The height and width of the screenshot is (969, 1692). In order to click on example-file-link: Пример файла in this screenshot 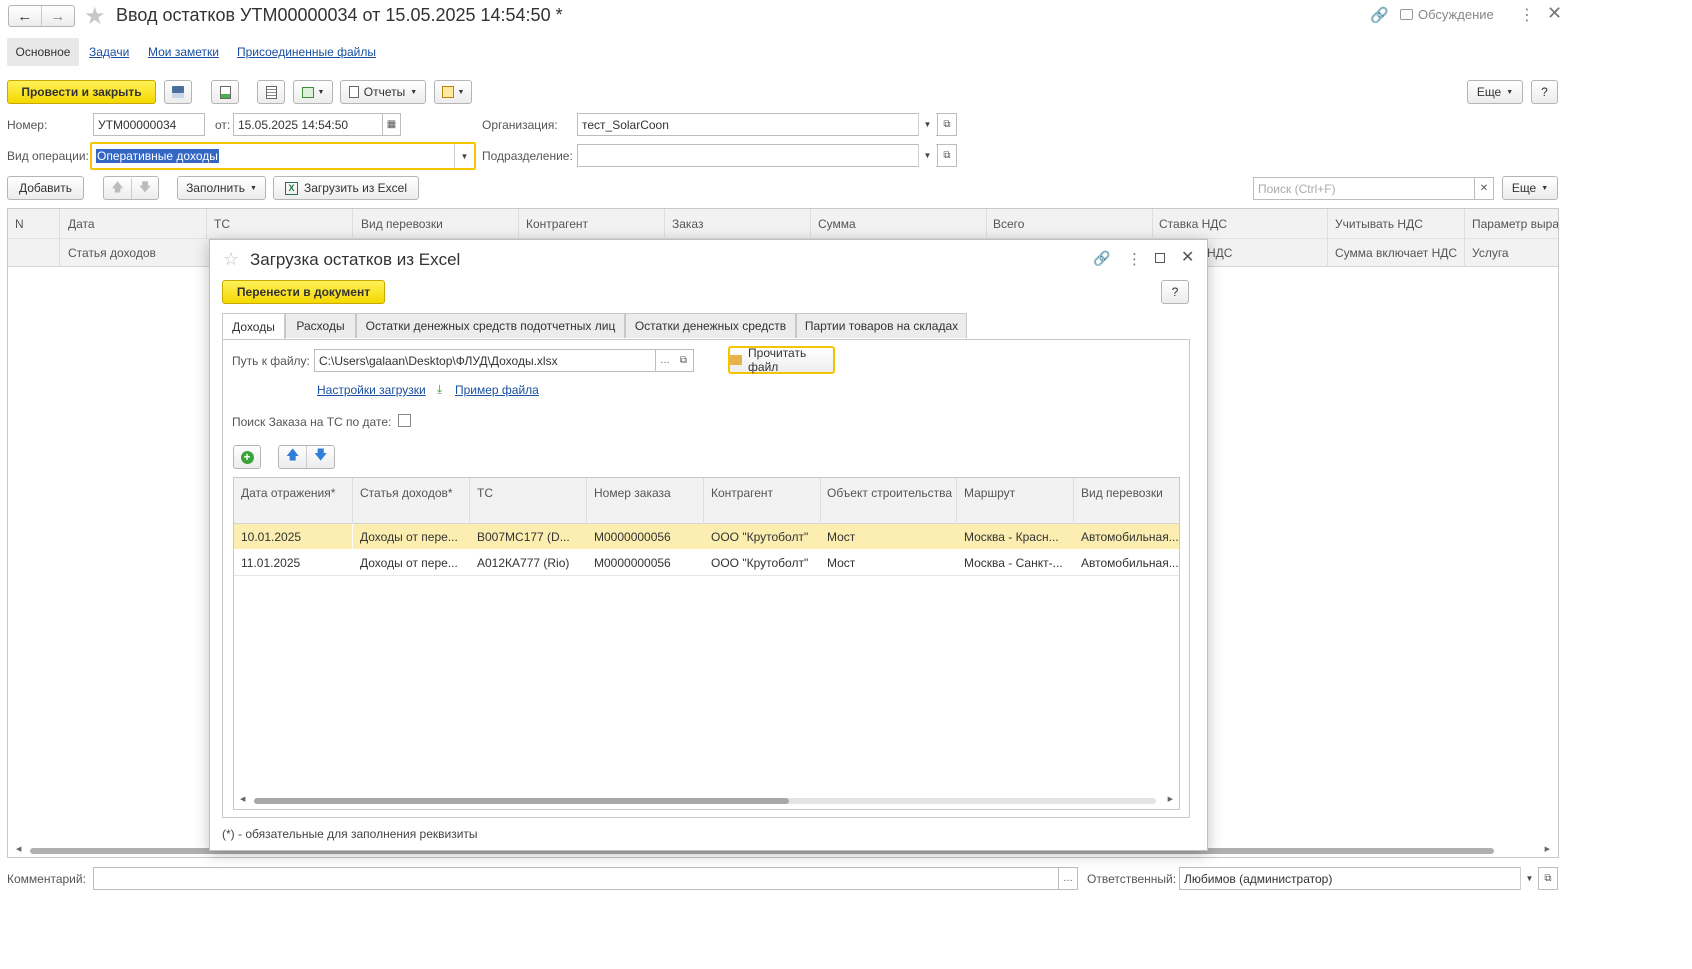, I will do `click(497, 390)`.